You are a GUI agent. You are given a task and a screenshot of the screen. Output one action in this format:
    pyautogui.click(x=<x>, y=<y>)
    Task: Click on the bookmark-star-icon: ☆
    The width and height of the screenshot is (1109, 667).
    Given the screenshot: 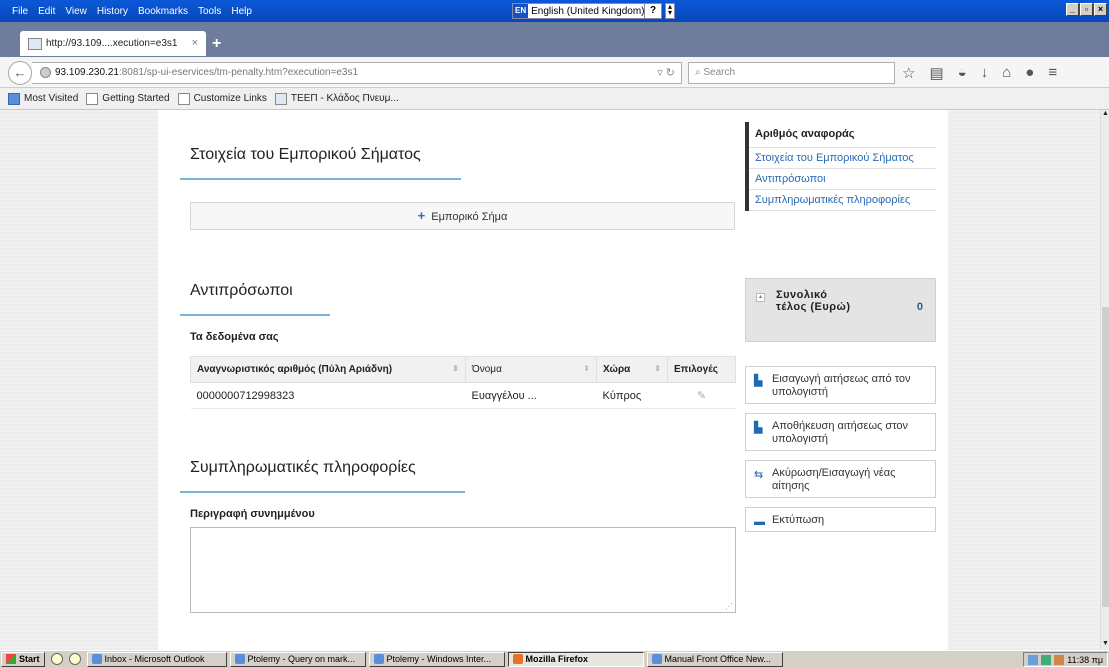 What is the action you would take?
    pyautogui.click(x=908, y=73)
    